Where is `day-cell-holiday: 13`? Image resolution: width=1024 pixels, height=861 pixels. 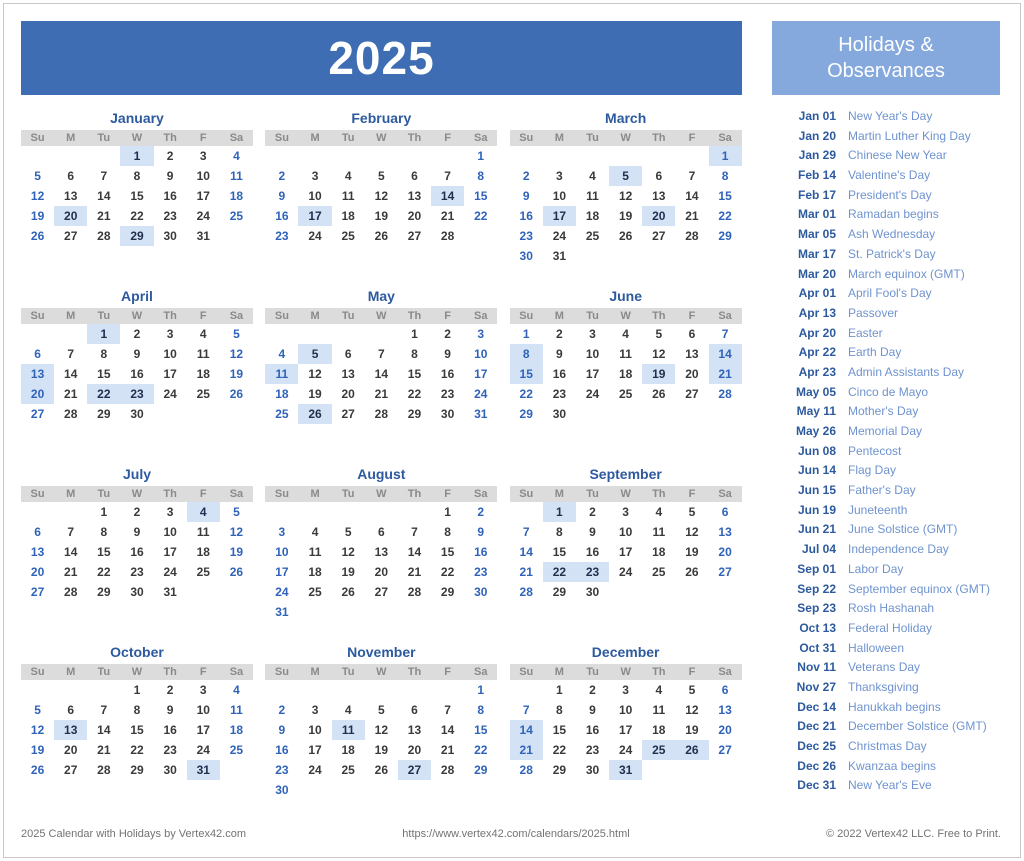 day-cell-holiday: 13 is located at coordinates (71, 730).